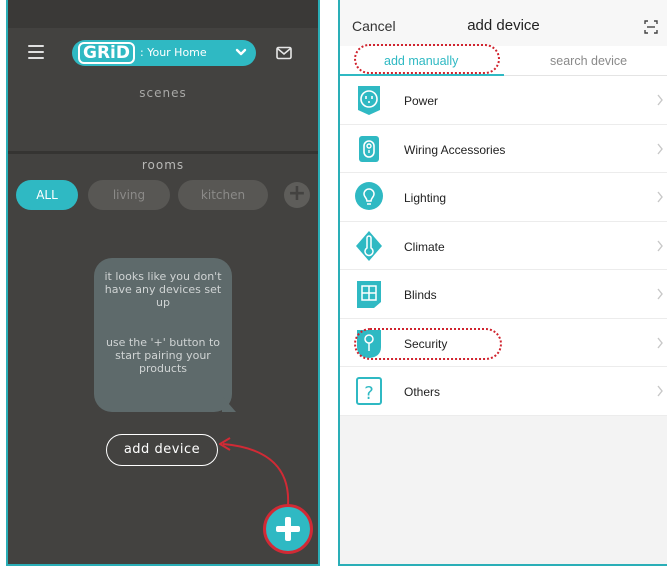 The width and height of the screenshot is (667, 566). Describe the element at coordinates (163, 14) in the screenshot. I see `status-bar` at that location.